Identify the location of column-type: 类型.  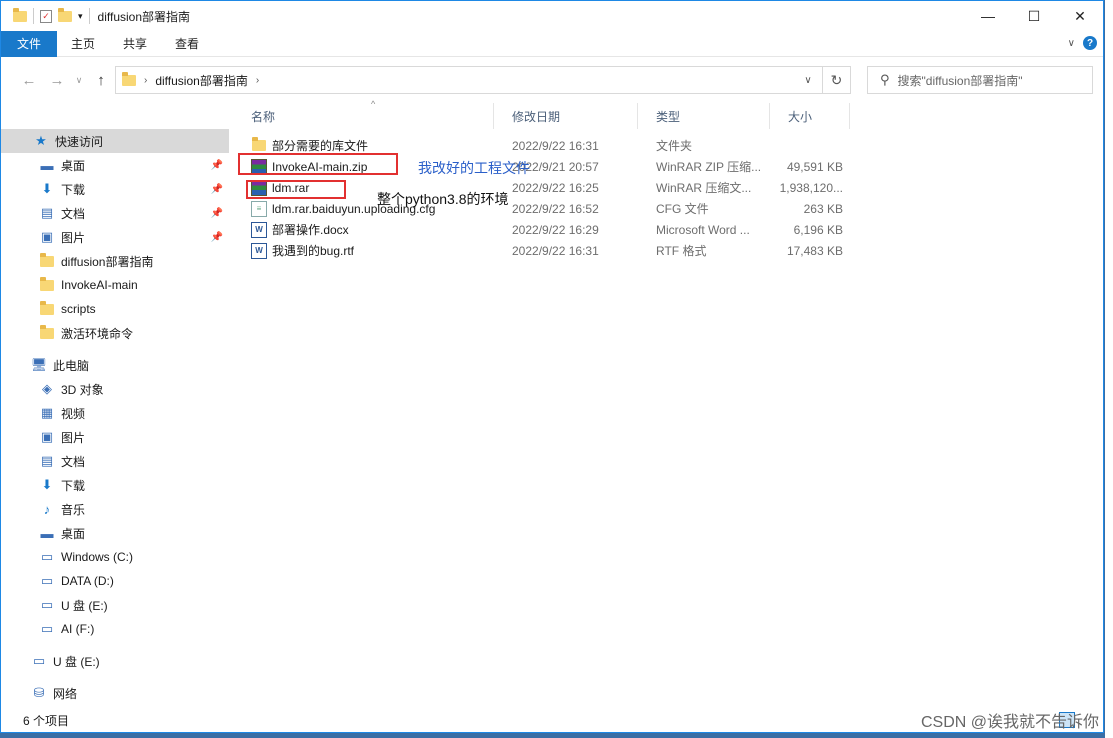
(704, 116).